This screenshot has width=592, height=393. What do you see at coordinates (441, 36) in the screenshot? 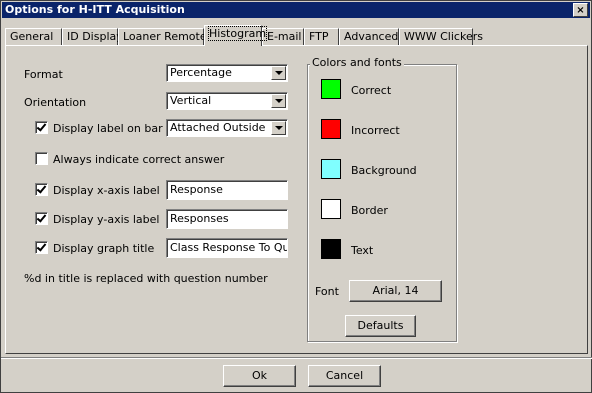
I see `tab-www-clickers: WWW Clickers` at bounding box center [441, 36].